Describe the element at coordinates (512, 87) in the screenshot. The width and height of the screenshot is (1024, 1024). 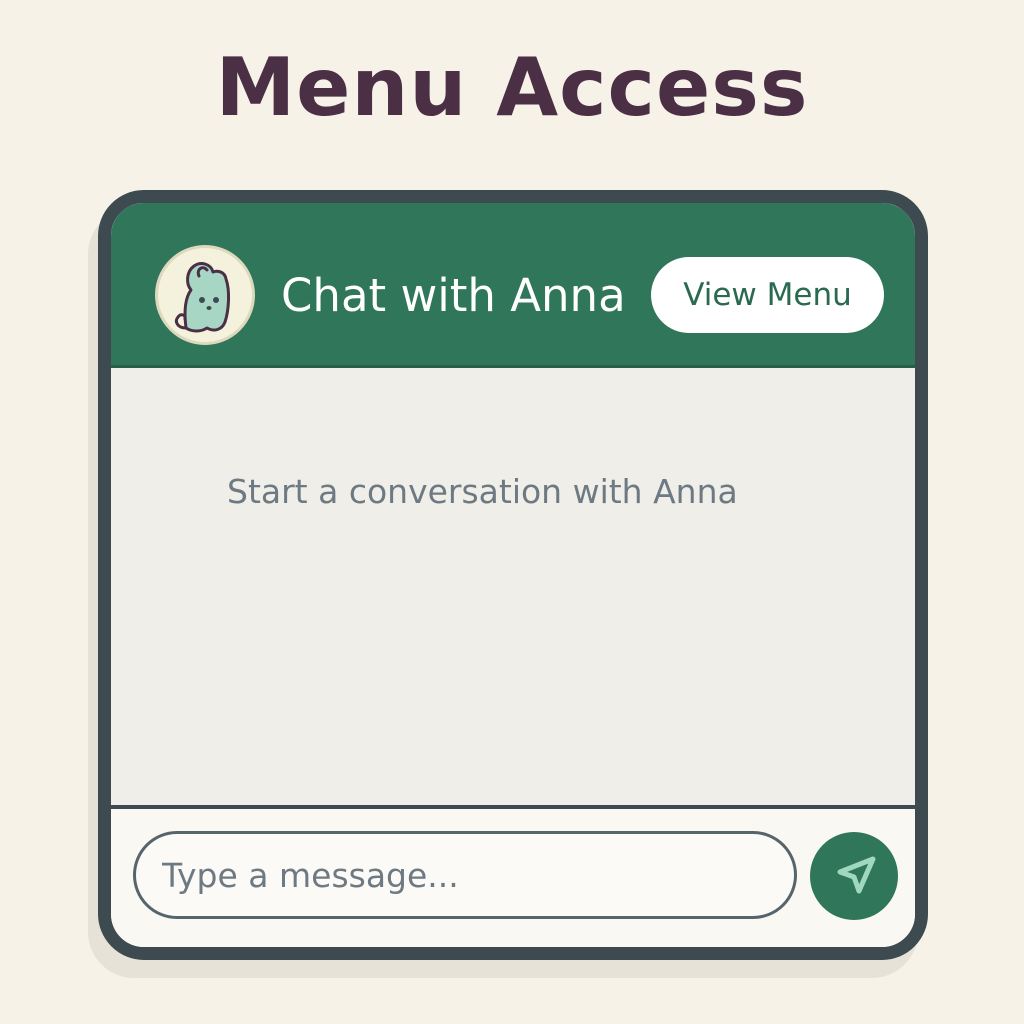
I see `page-title: Menu Access` at that location.